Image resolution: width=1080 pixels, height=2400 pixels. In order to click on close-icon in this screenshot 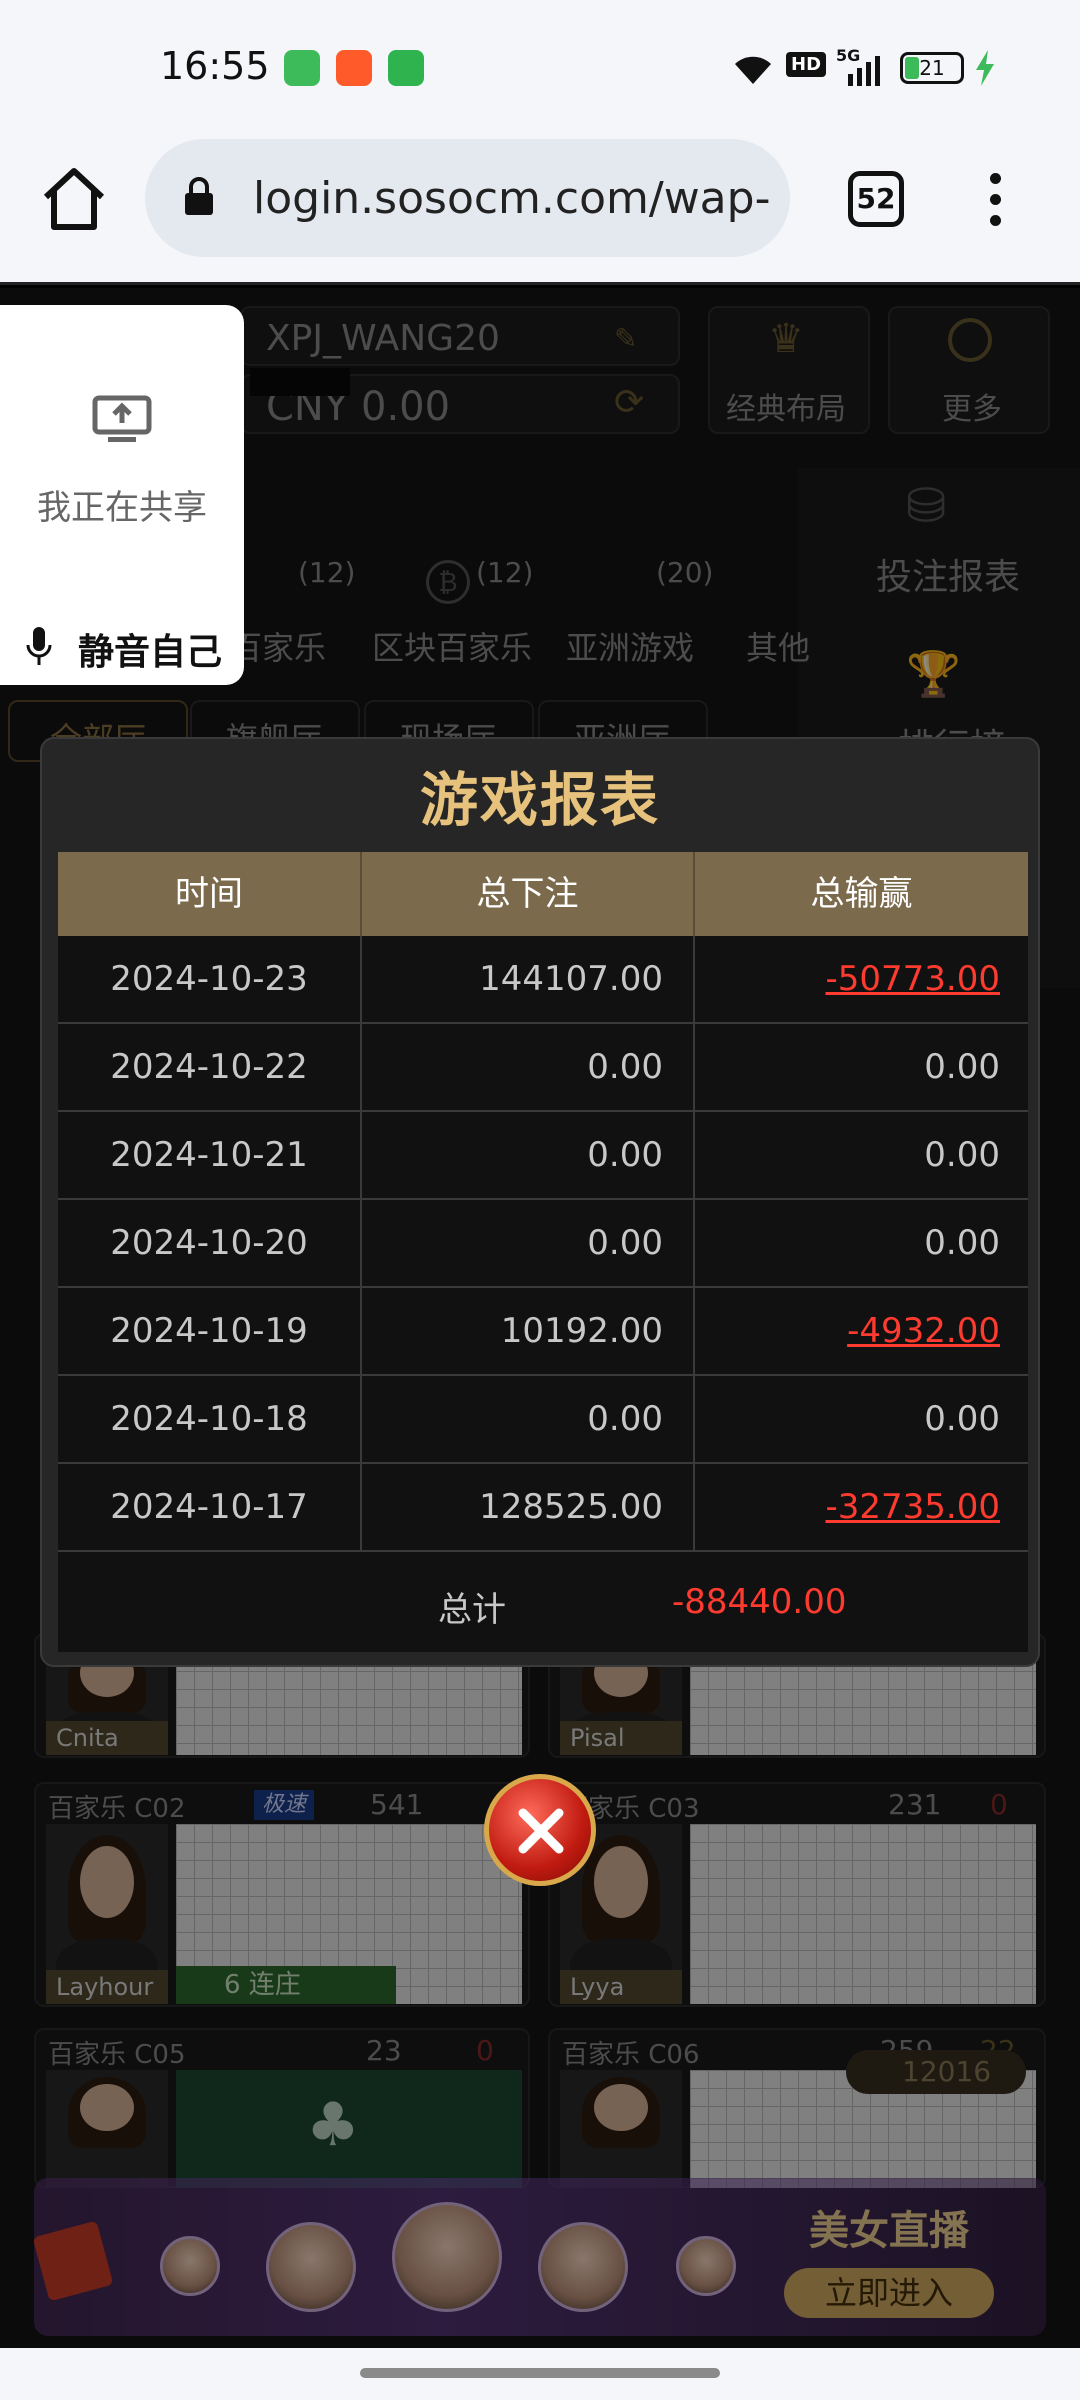, I will do `click(541, 1831)`.